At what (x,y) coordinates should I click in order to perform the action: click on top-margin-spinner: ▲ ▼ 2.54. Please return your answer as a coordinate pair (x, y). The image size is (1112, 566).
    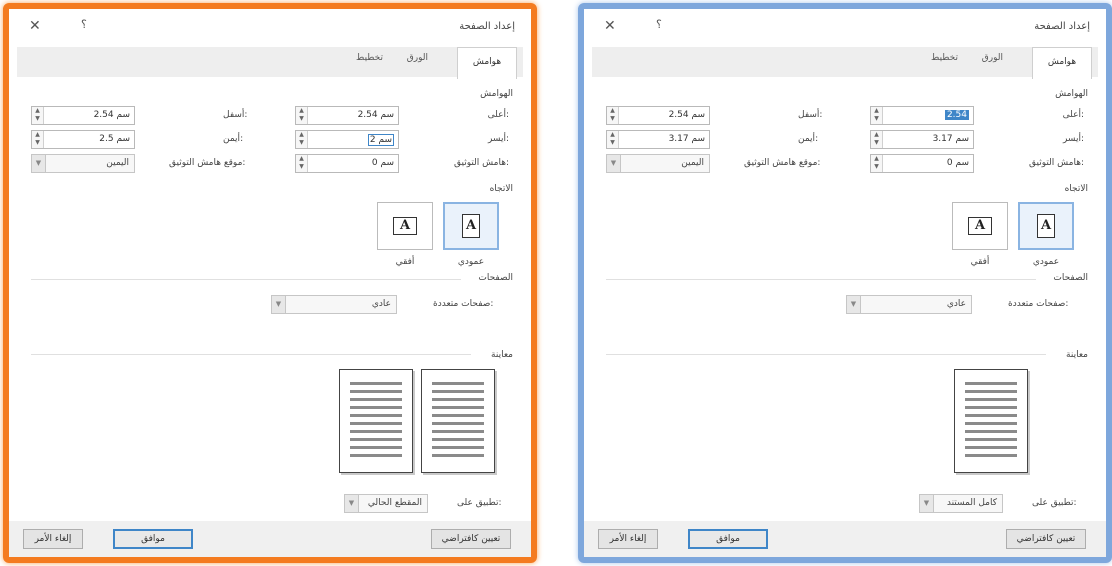
    Looking at the image, I should click on (922, 115).